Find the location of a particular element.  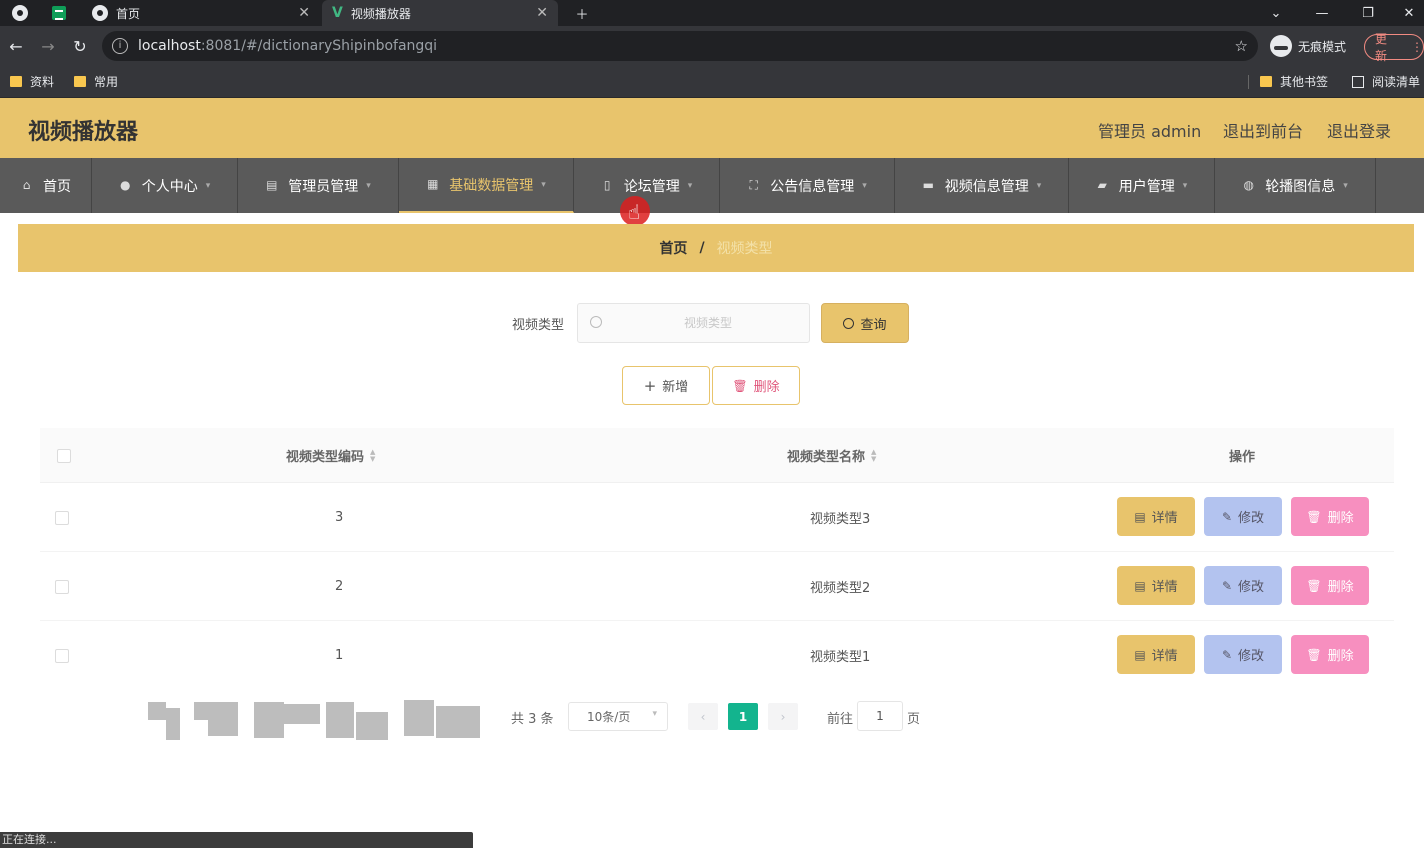

kebab-menu-icon: ⋮ is located at coordinates (1417, 47).